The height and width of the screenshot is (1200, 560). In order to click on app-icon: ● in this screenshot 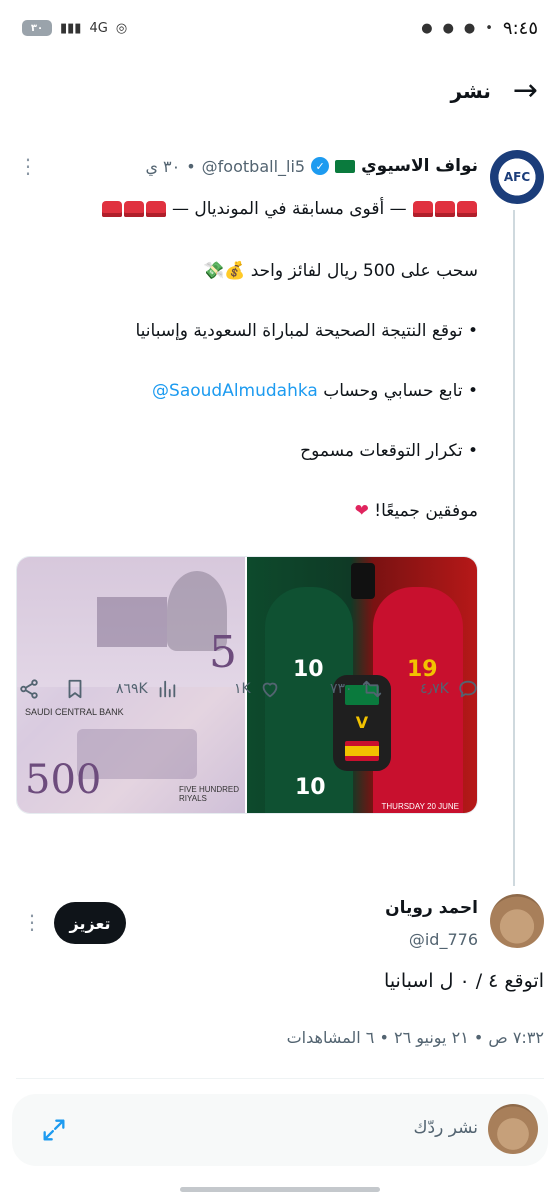, I will do `click(448, 28)`.